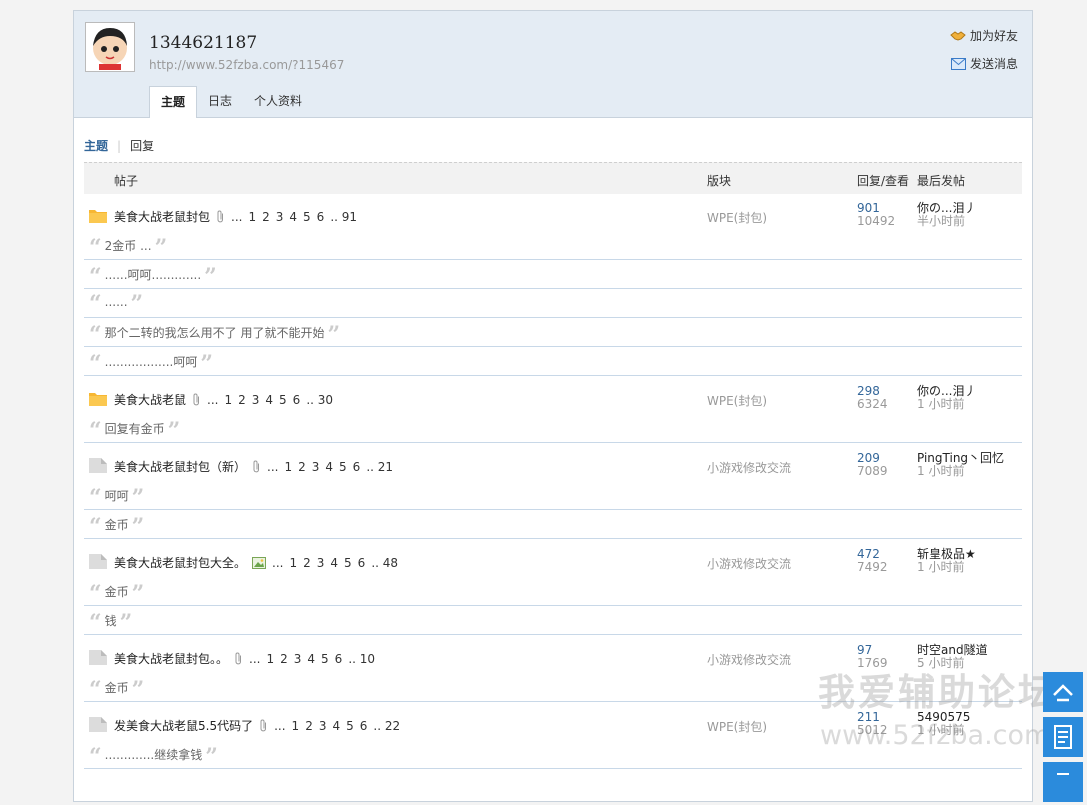  Describe the element at coordinates (1063, 774) in the screenshot. I see `share-icon` at that location.